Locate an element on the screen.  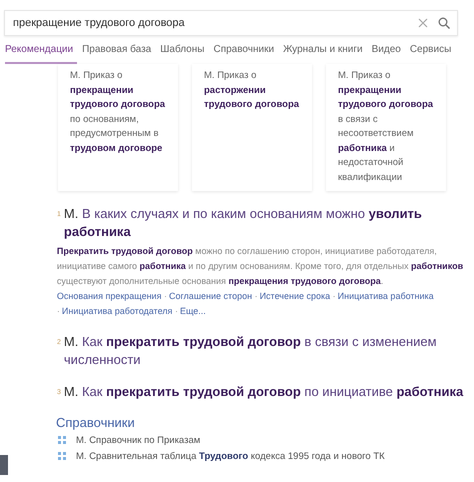
tab: Рекомендации is located at coordinates (41, 54).